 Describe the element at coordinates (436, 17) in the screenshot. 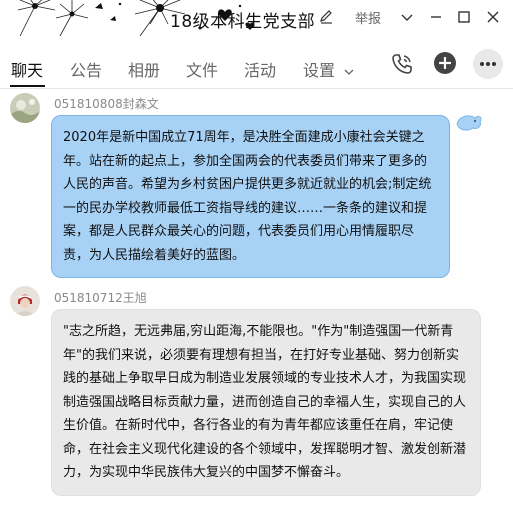

I see `minimize-icon` at that location.